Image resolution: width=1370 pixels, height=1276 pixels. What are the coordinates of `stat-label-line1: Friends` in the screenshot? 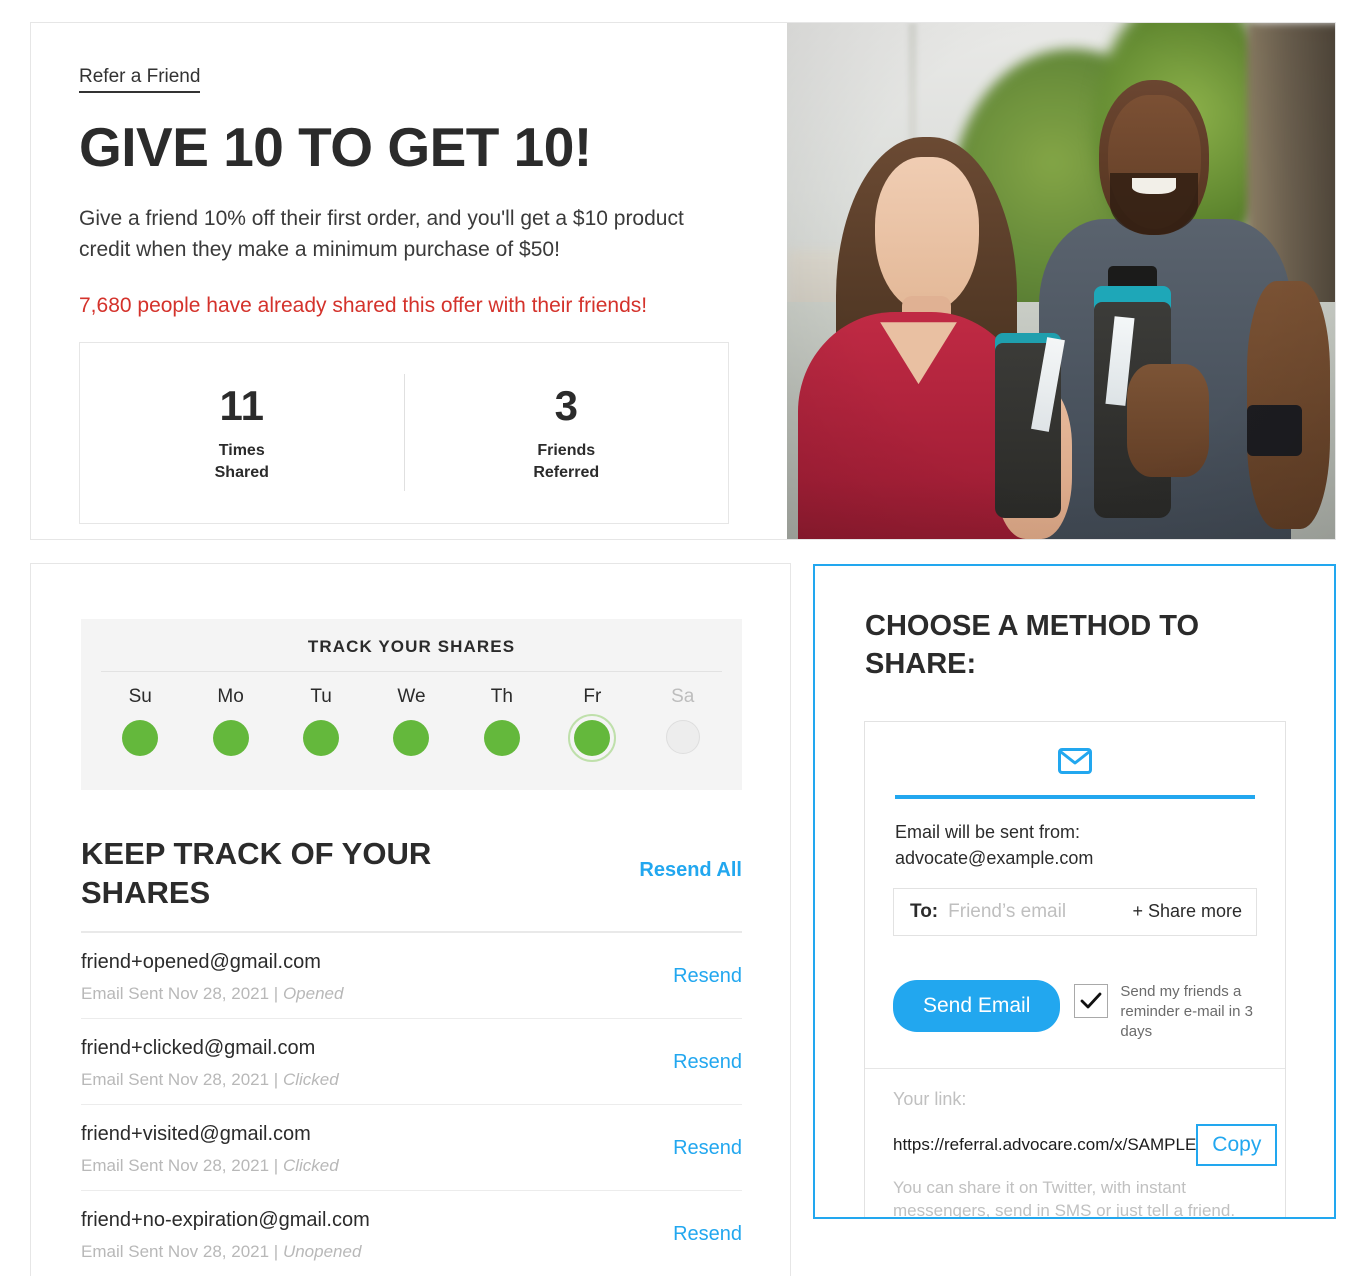 It's located at (566, 451).